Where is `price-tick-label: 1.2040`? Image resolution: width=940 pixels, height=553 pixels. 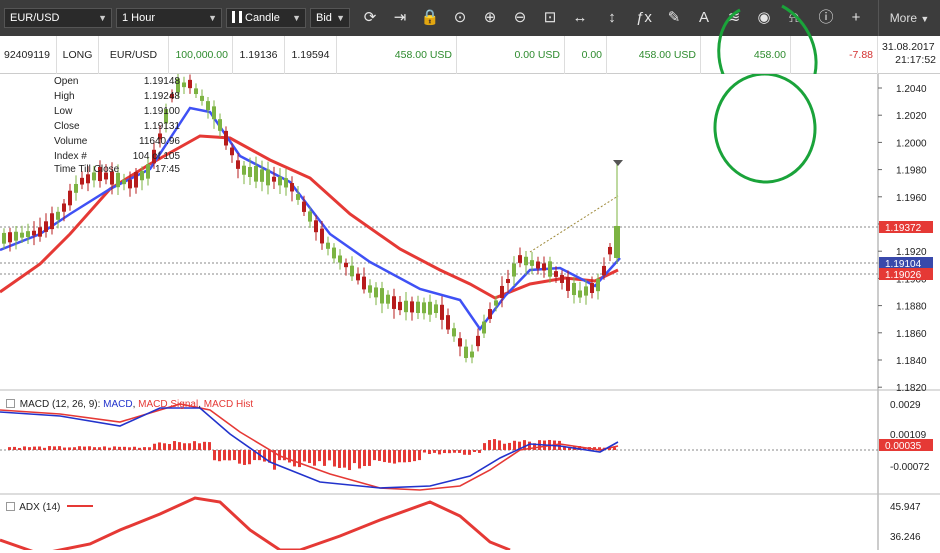
price-tick-label: 1.2040 is located at coordinates (911, 89).